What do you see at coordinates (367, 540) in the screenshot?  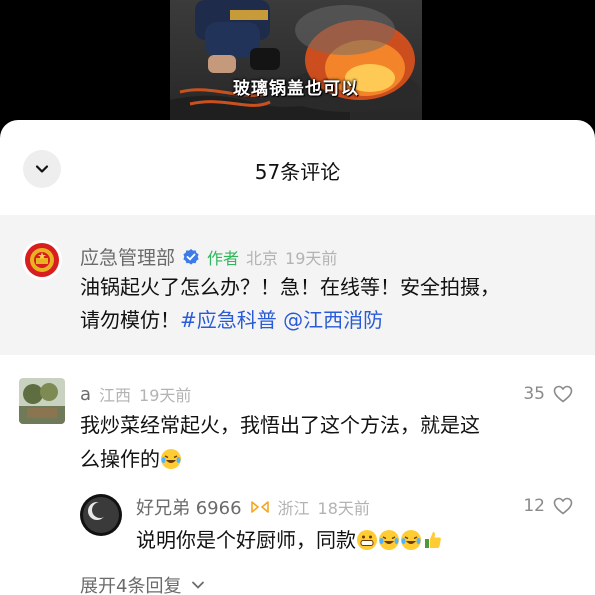 I see `grinning-emoji-icon` at bounding box center [367, 540].